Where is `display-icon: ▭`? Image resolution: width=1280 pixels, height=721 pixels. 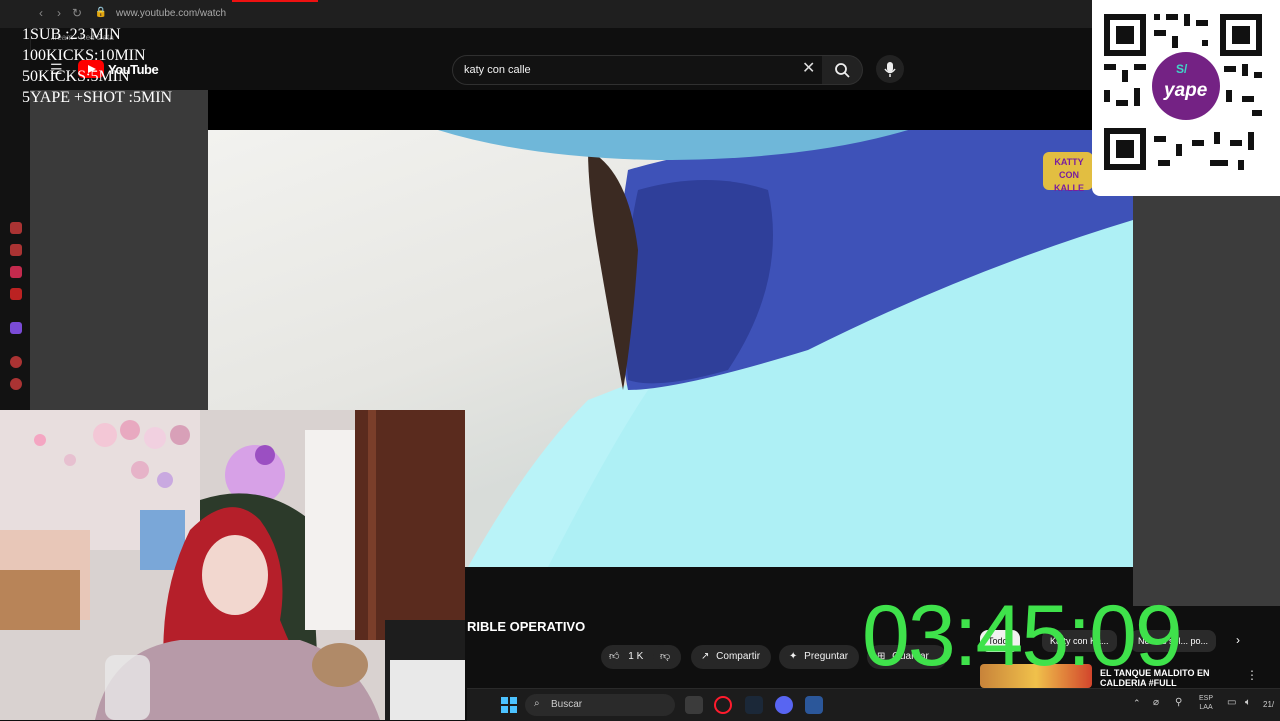 display-icon: ▭ is located at coordinates (1231, 702).